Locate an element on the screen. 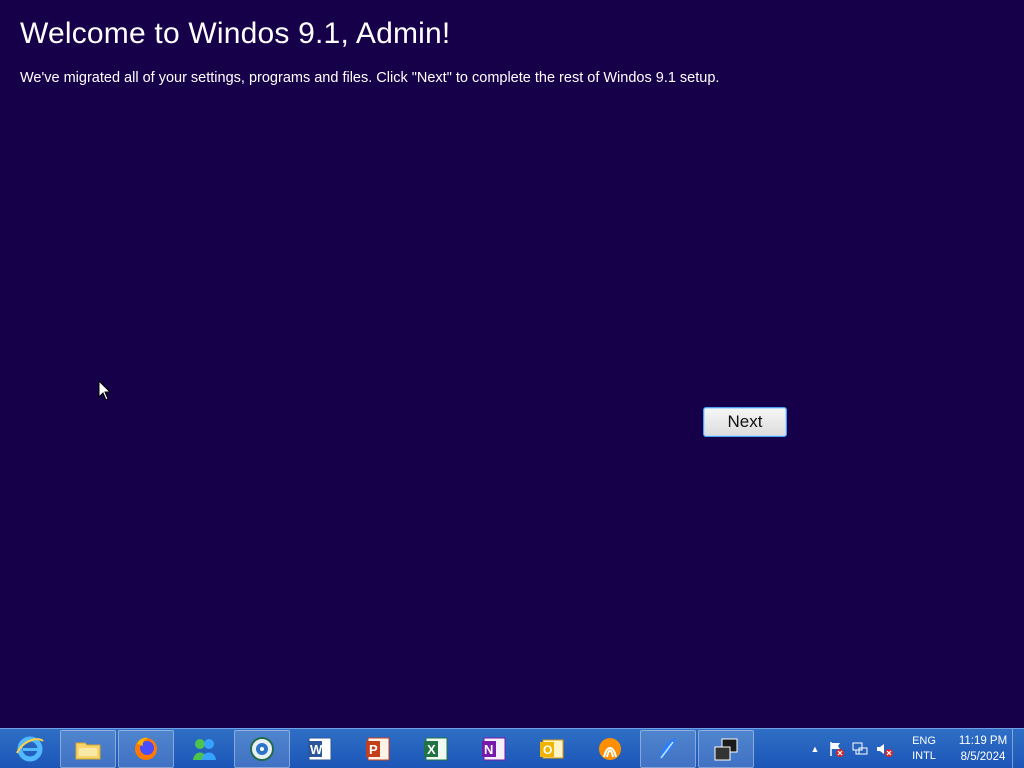 The width and height of the screenshot is (1024, 768). firefox-icon is located at coordinates (146, 748).